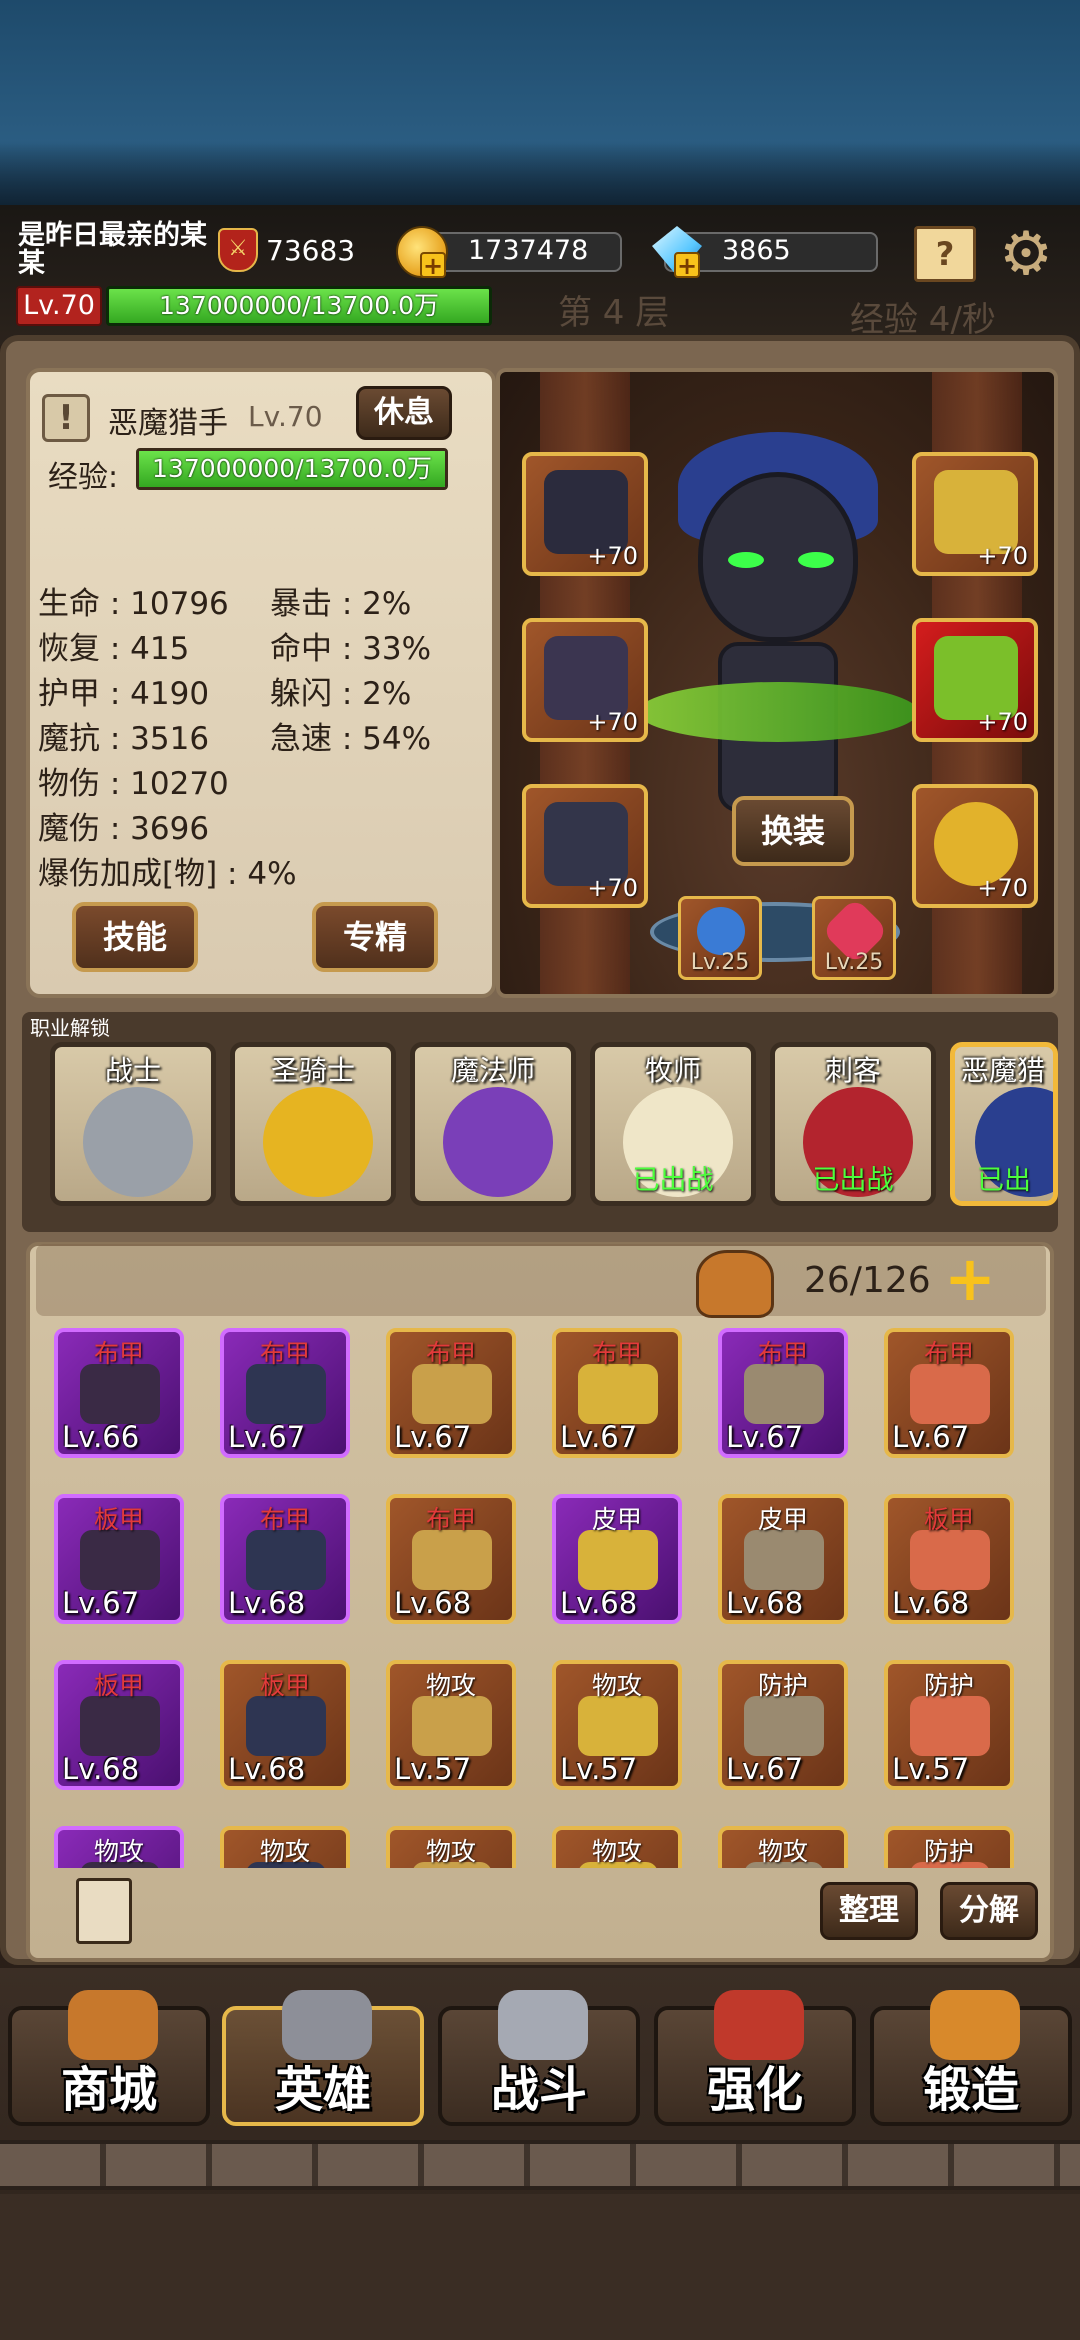 The width and height of the screenshot is (1080, 2340). Describe the element at coordinates (754, 2090) in the screenshot. I see `nav-label: 强化` at that location.